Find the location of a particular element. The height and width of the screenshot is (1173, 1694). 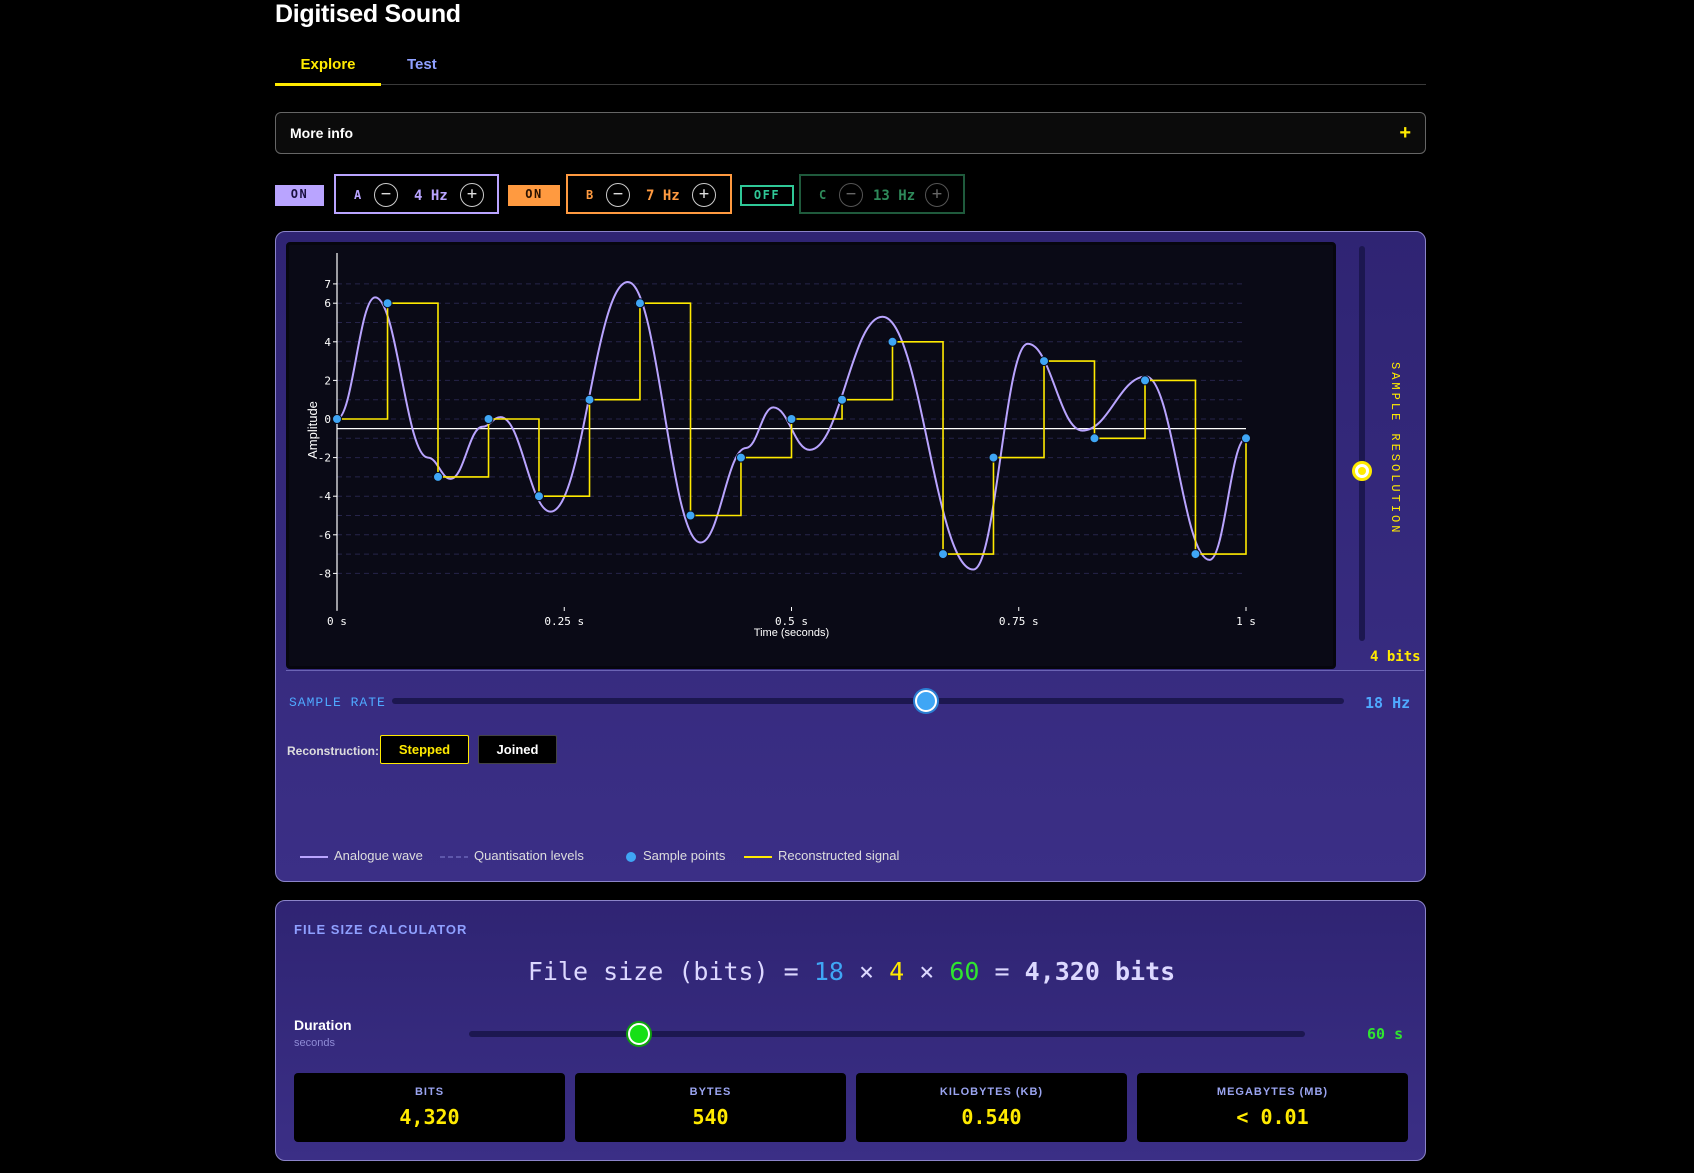

megabytes-card-value: < 0.01 is located at coordinates (1272, 1117).